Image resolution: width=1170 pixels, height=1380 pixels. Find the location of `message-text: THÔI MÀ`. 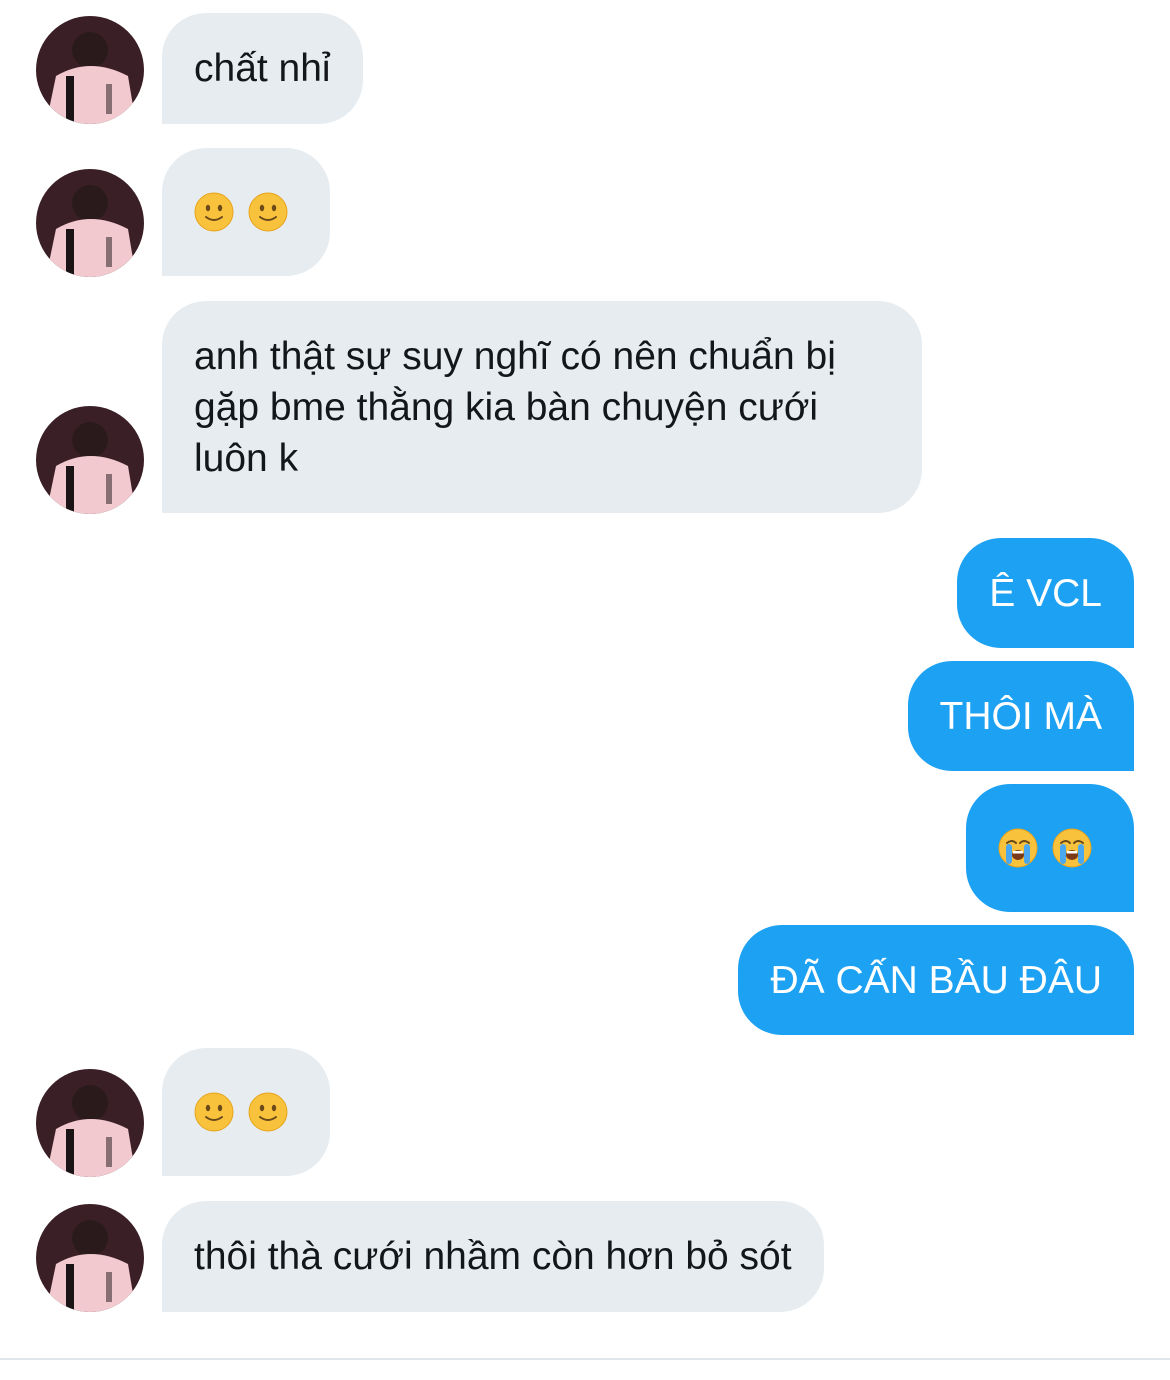

message-text: THÔI MÀ is located at coordinates (1021, 716).